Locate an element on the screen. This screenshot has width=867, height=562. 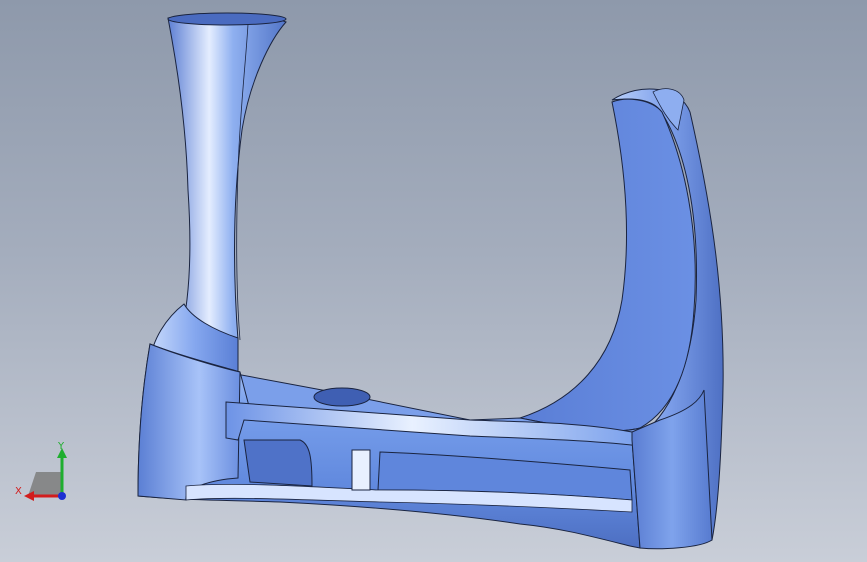
pocket-left is located at coordinates (278, 463).